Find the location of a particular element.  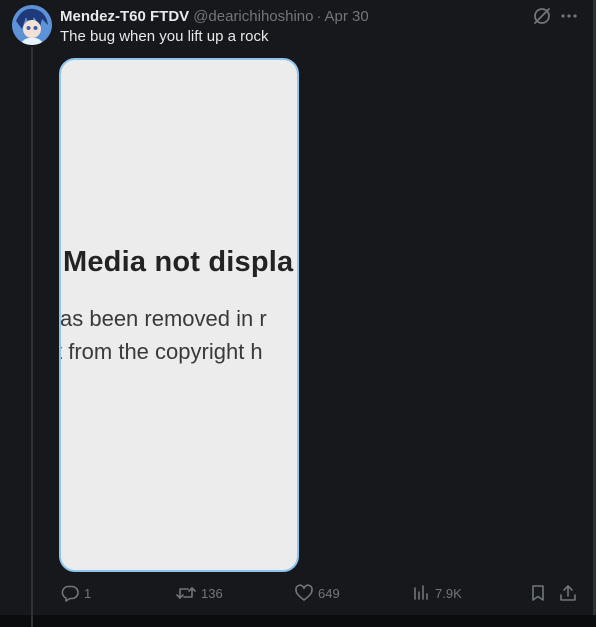

avatar-image is located at coordinates (32, 25).